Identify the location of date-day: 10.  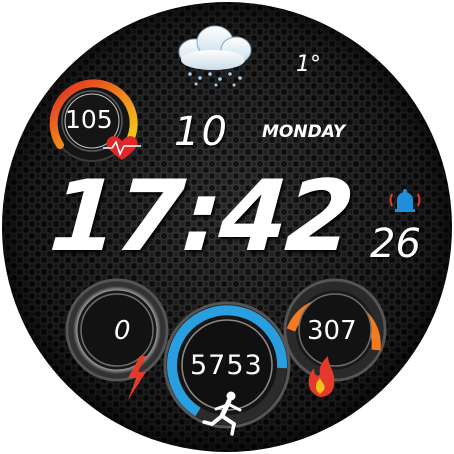
(201, 132).